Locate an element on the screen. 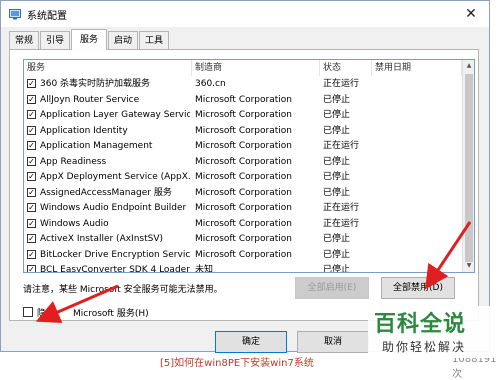 The image size is (500, 380). table-row: ✓ BCL EasyConverter SDK 4 Loader 未知 已停止 is located at coordinates (243, 268).